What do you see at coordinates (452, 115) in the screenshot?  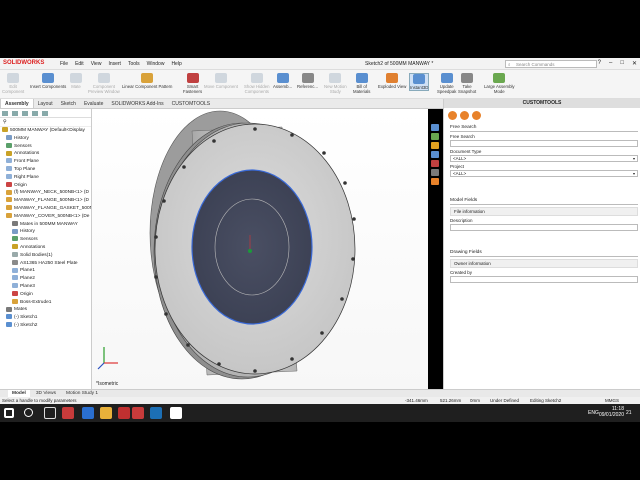 I see `search-button-icon` at bounding box center [452, 115].